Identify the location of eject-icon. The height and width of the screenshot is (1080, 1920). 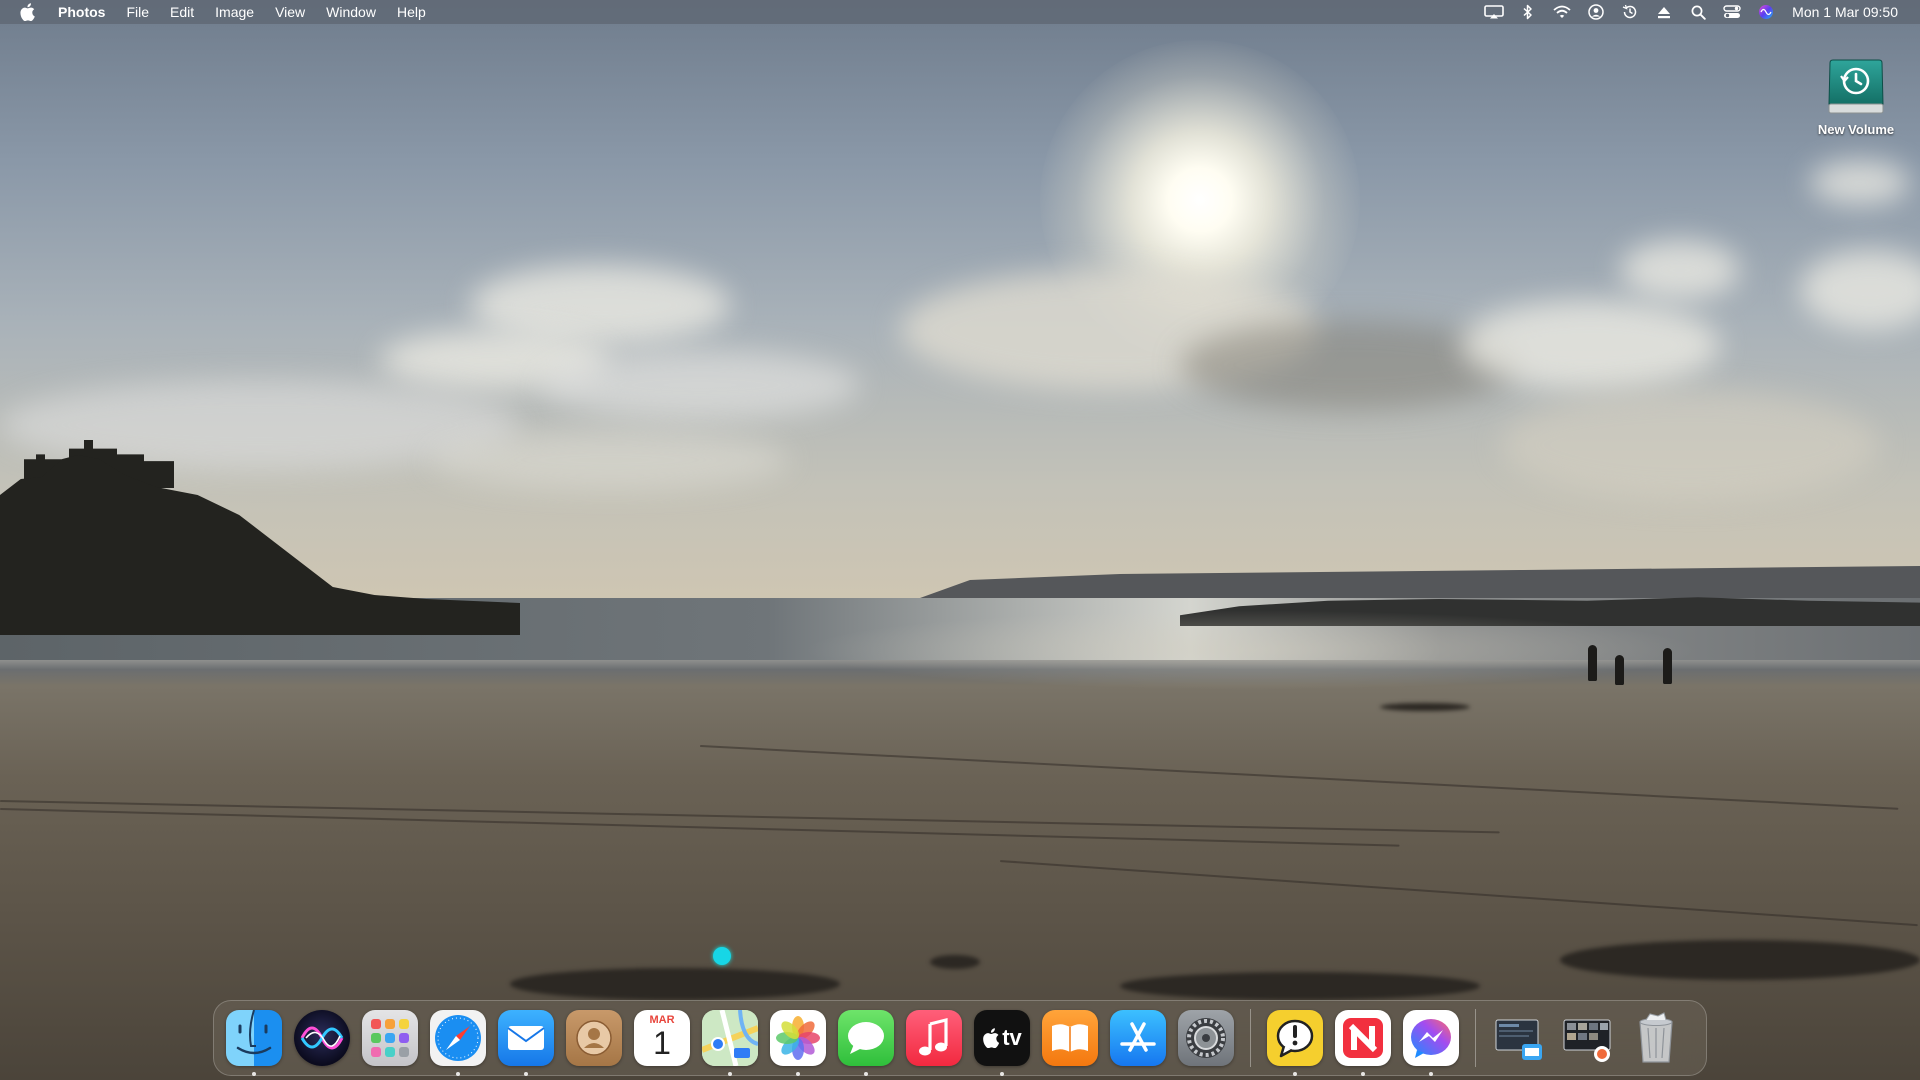
(1664, 12).